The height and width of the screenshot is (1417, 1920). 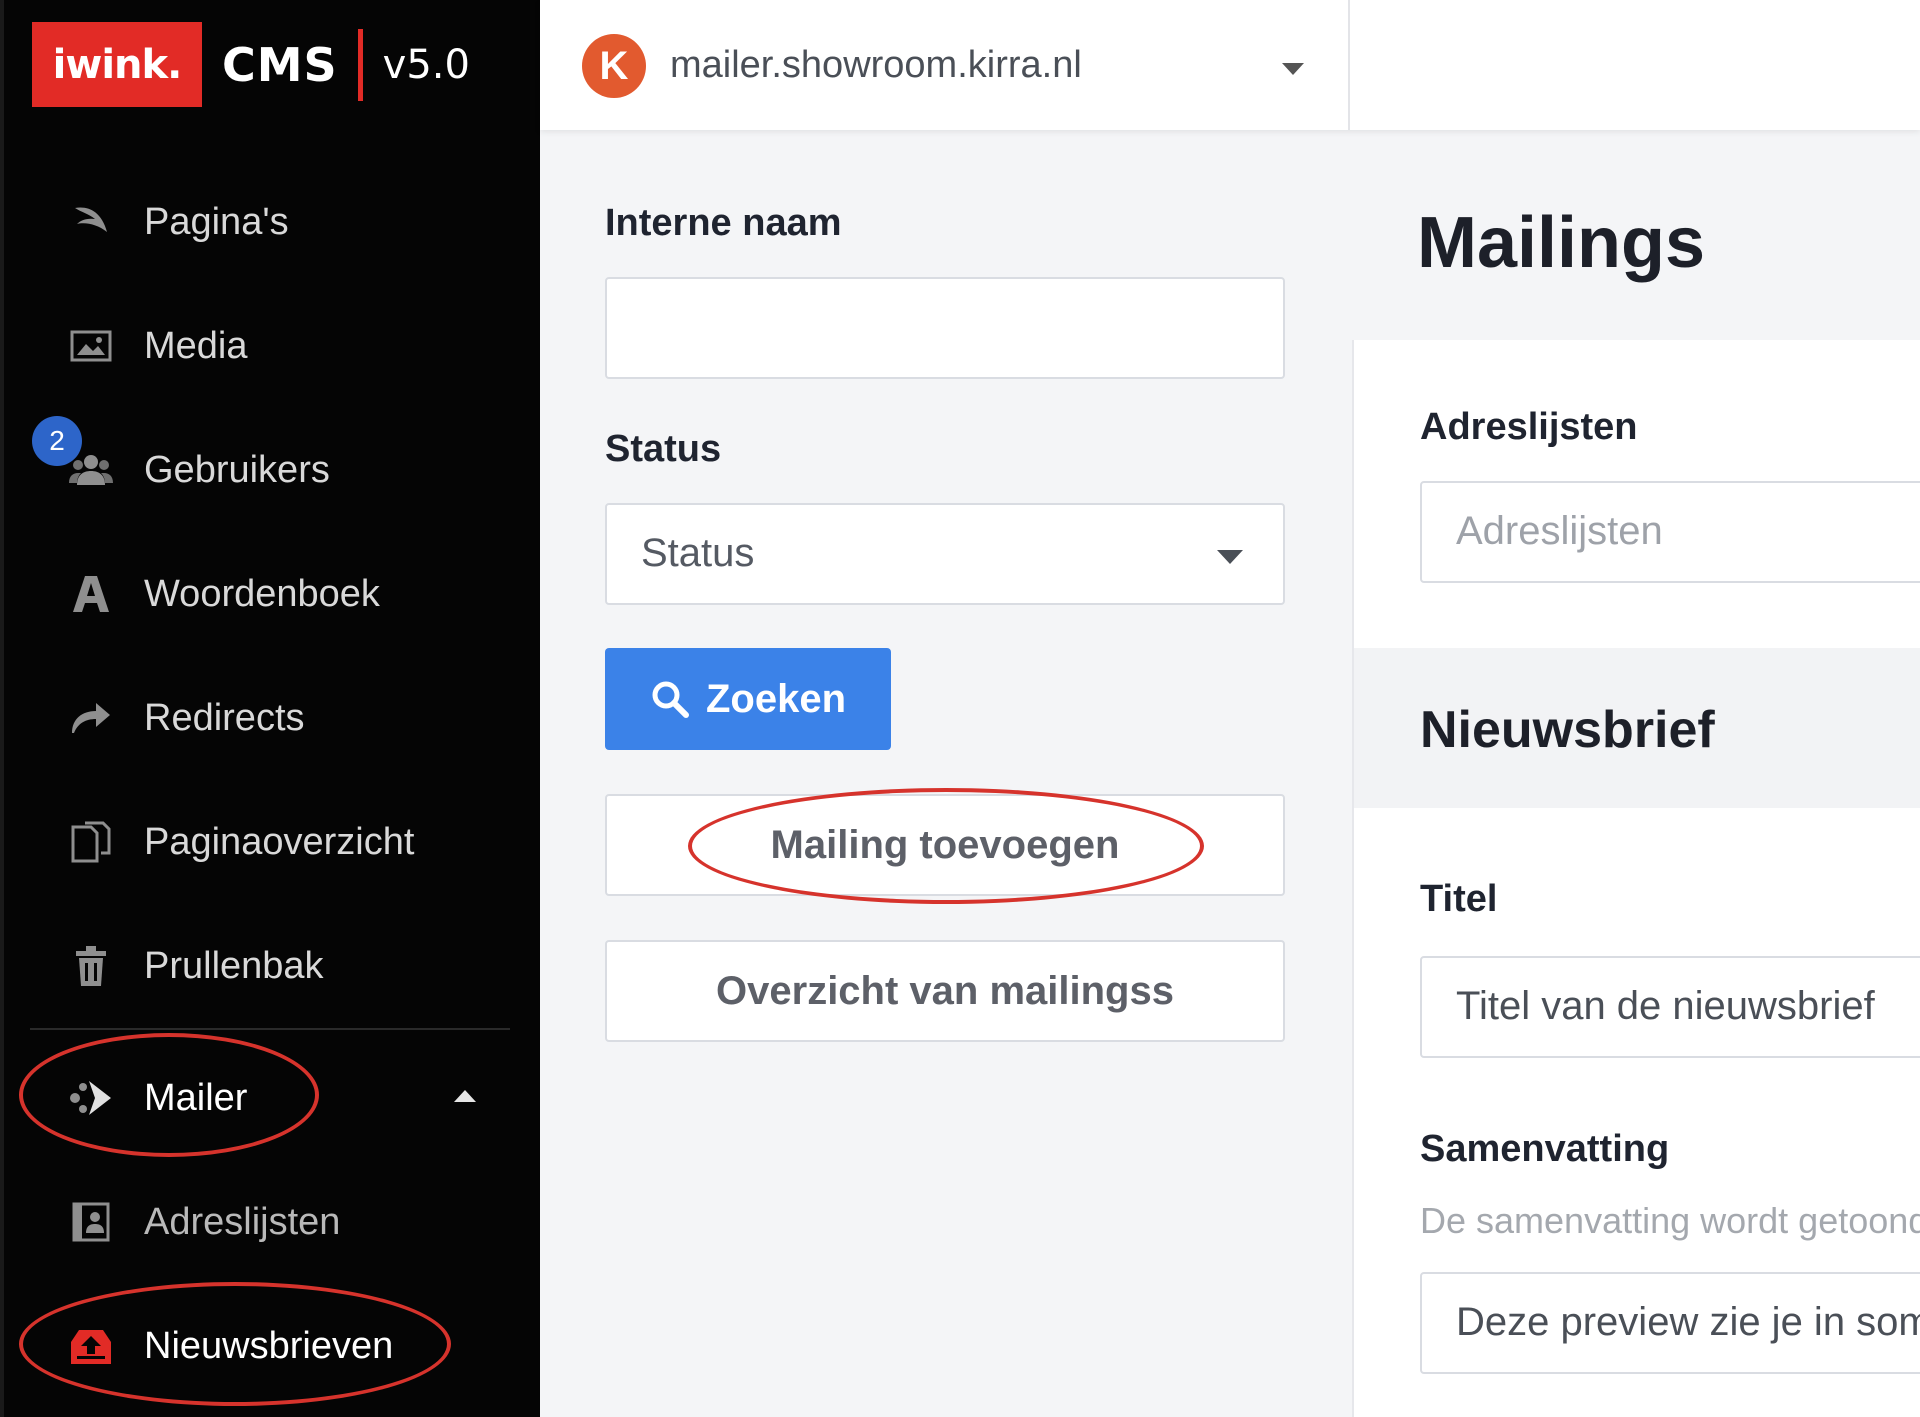 I want to click on address-lists-input: Adreslijsten, so click(x=1670, y=532).